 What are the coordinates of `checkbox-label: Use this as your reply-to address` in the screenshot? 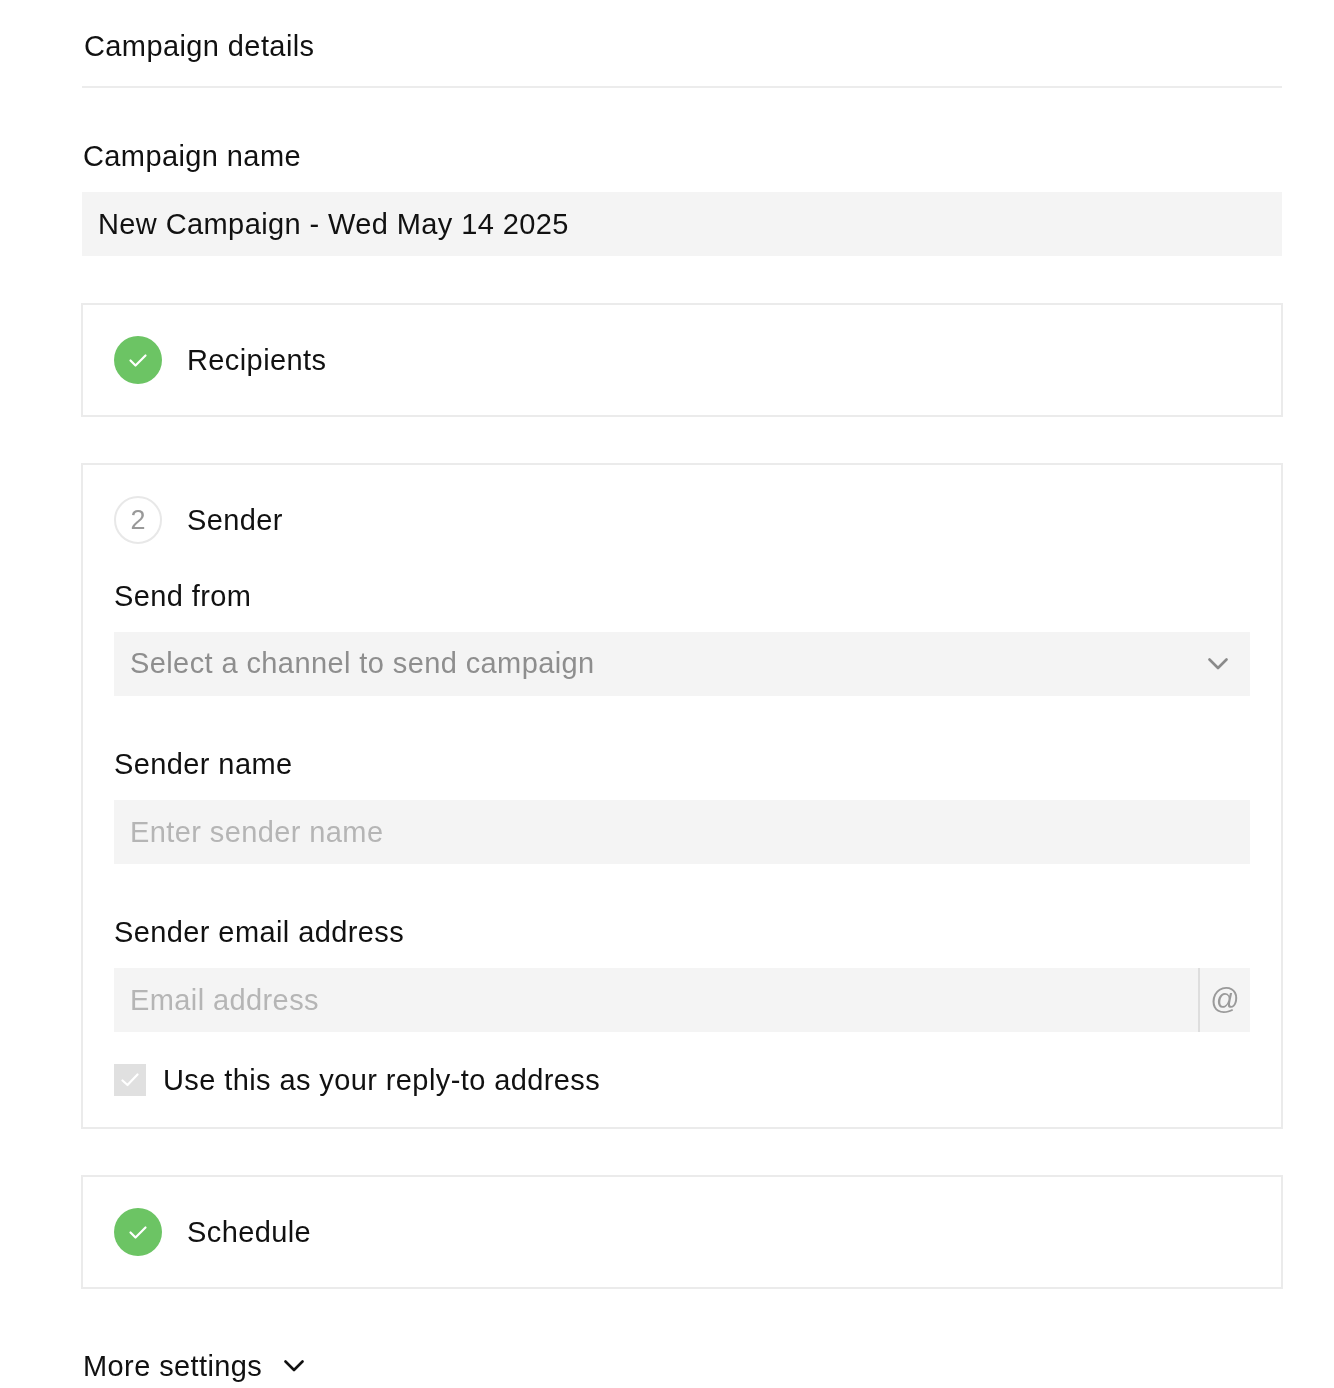 It's located at (382, 1080).